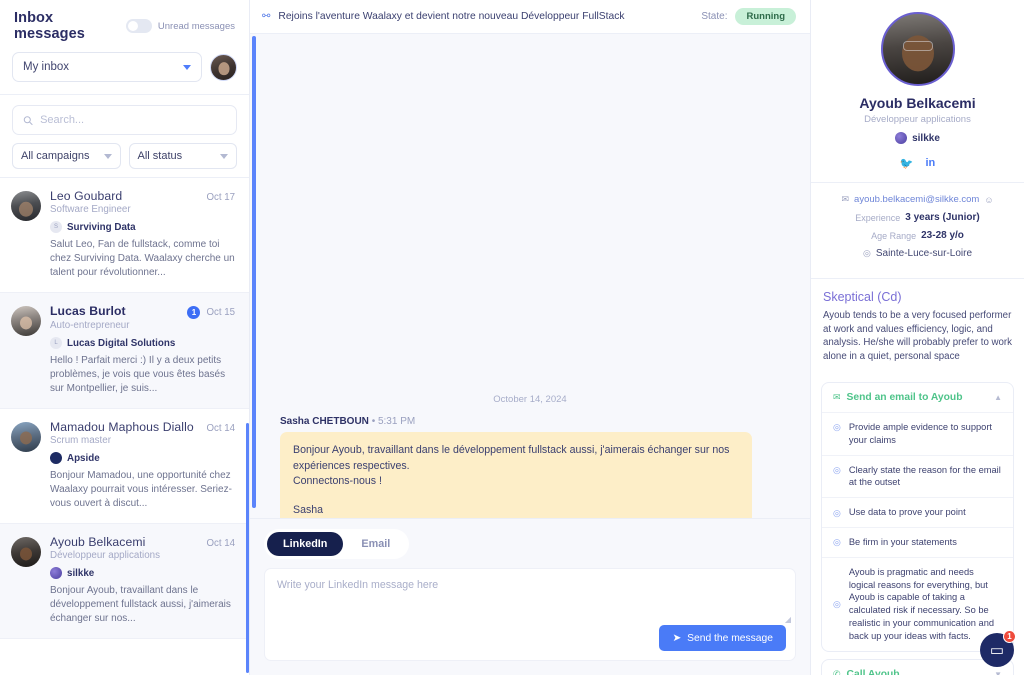 The width and height of the screenshot is (1024, 675). What do you see at coordinates (917, 119) in the screenshot?
I see `profile-role: Développeur applications` at bounding box center [917, 119].